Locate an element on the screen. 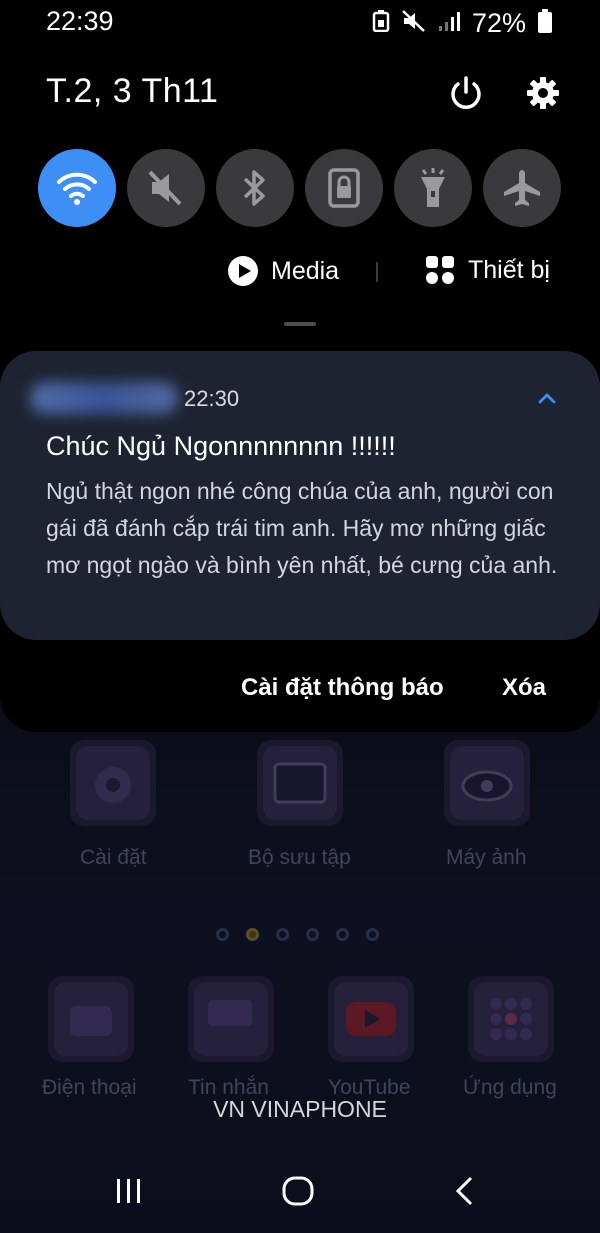  settings-button is located at coordinates (543, 93).